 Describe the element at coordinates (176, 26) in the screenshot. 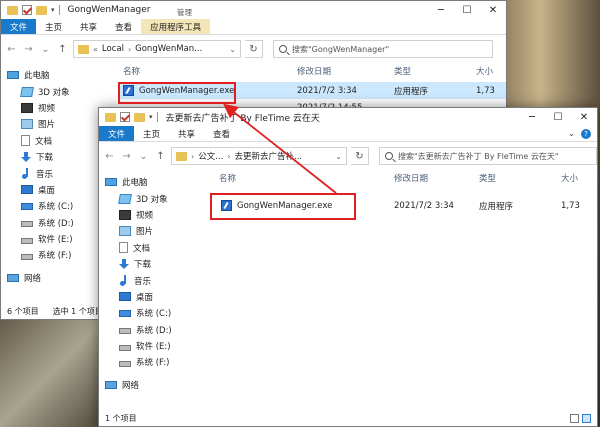

I see `tab-application-tools: 应用程序工具` at that location.